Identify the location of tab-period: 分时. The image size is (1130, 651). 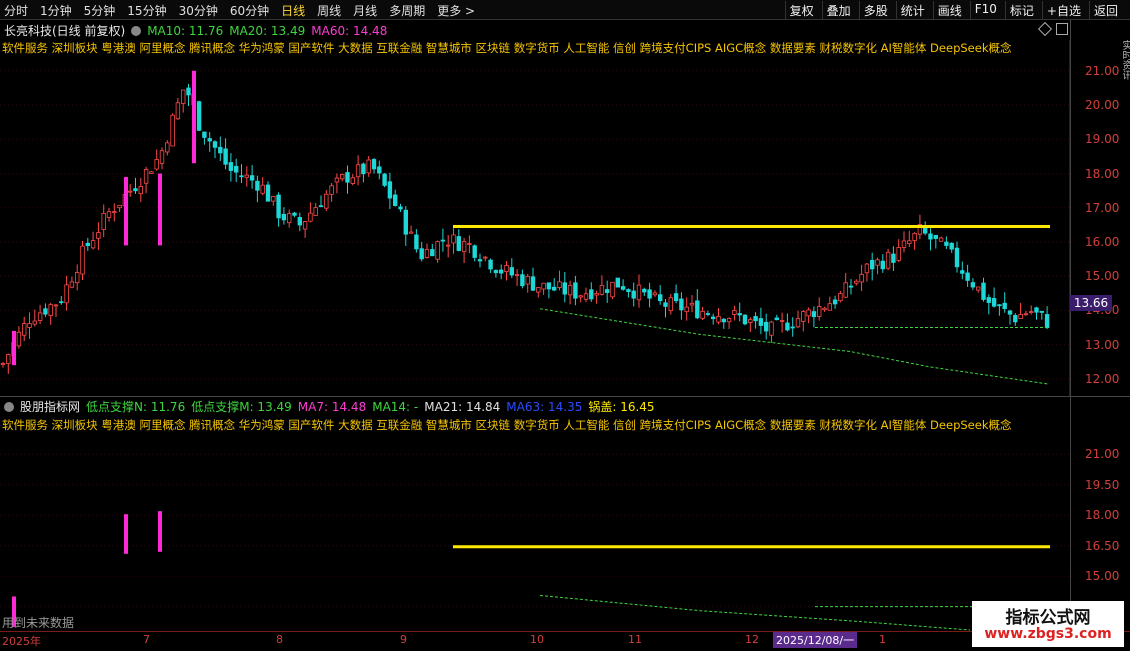
(16, 10).